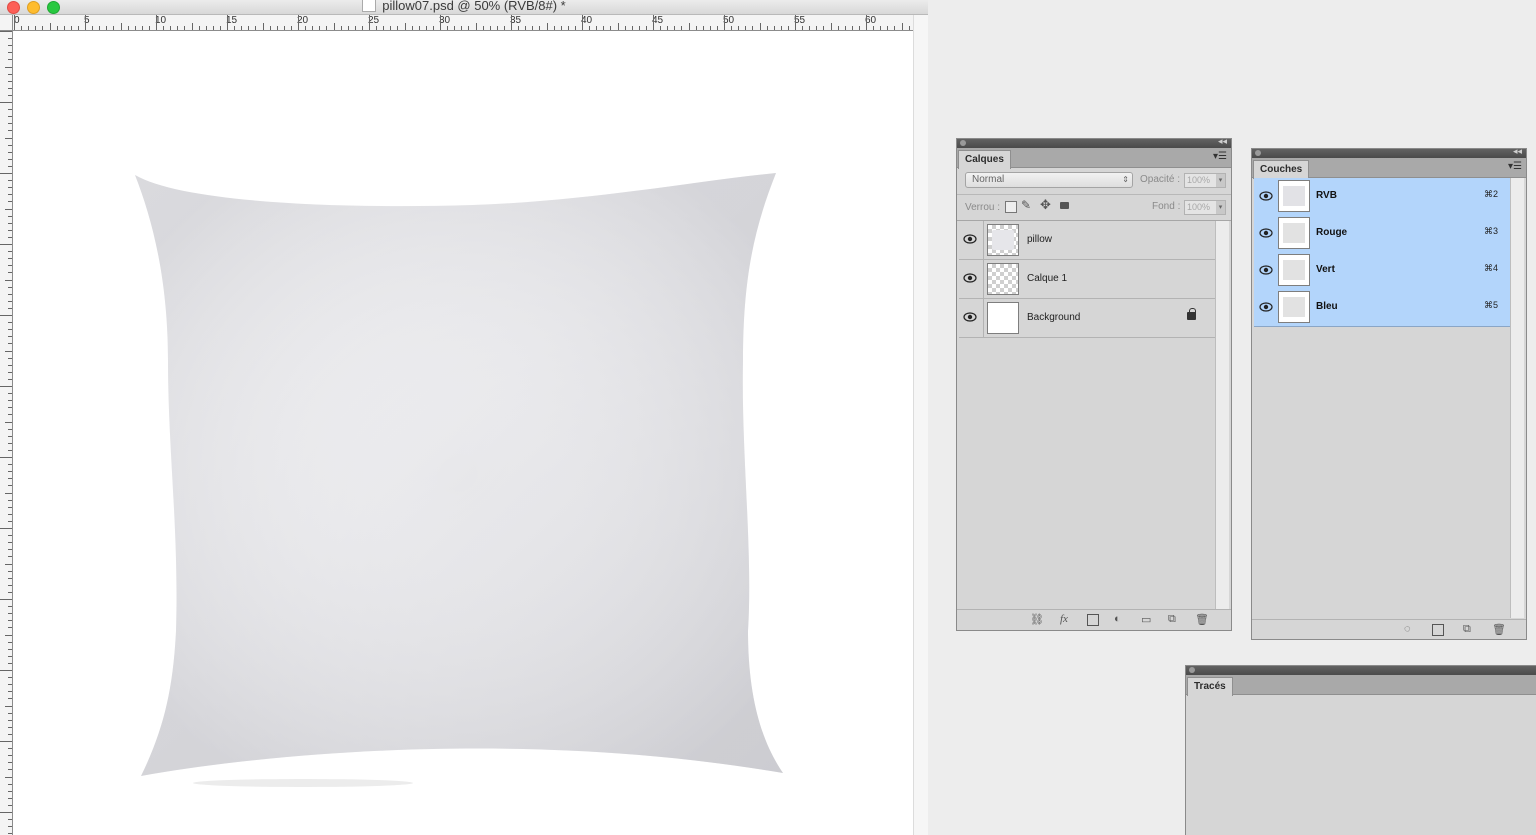  I want to click on opacity-dropdown-icon: ▾, so click(1220, 180).